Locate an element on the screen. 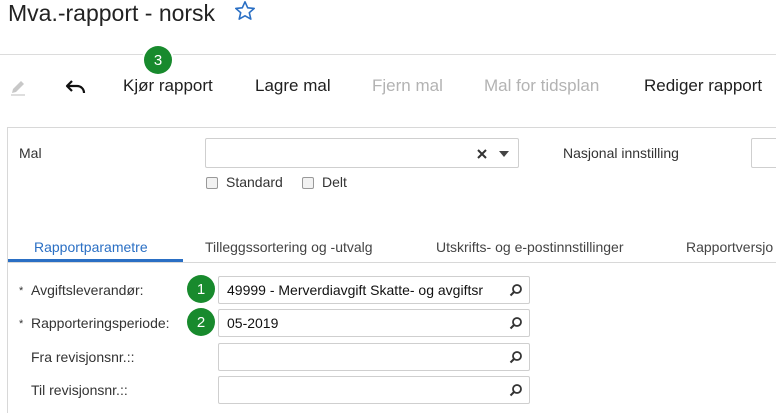 The image size is (776, 413). template-select is located at coordinates (362, 153).